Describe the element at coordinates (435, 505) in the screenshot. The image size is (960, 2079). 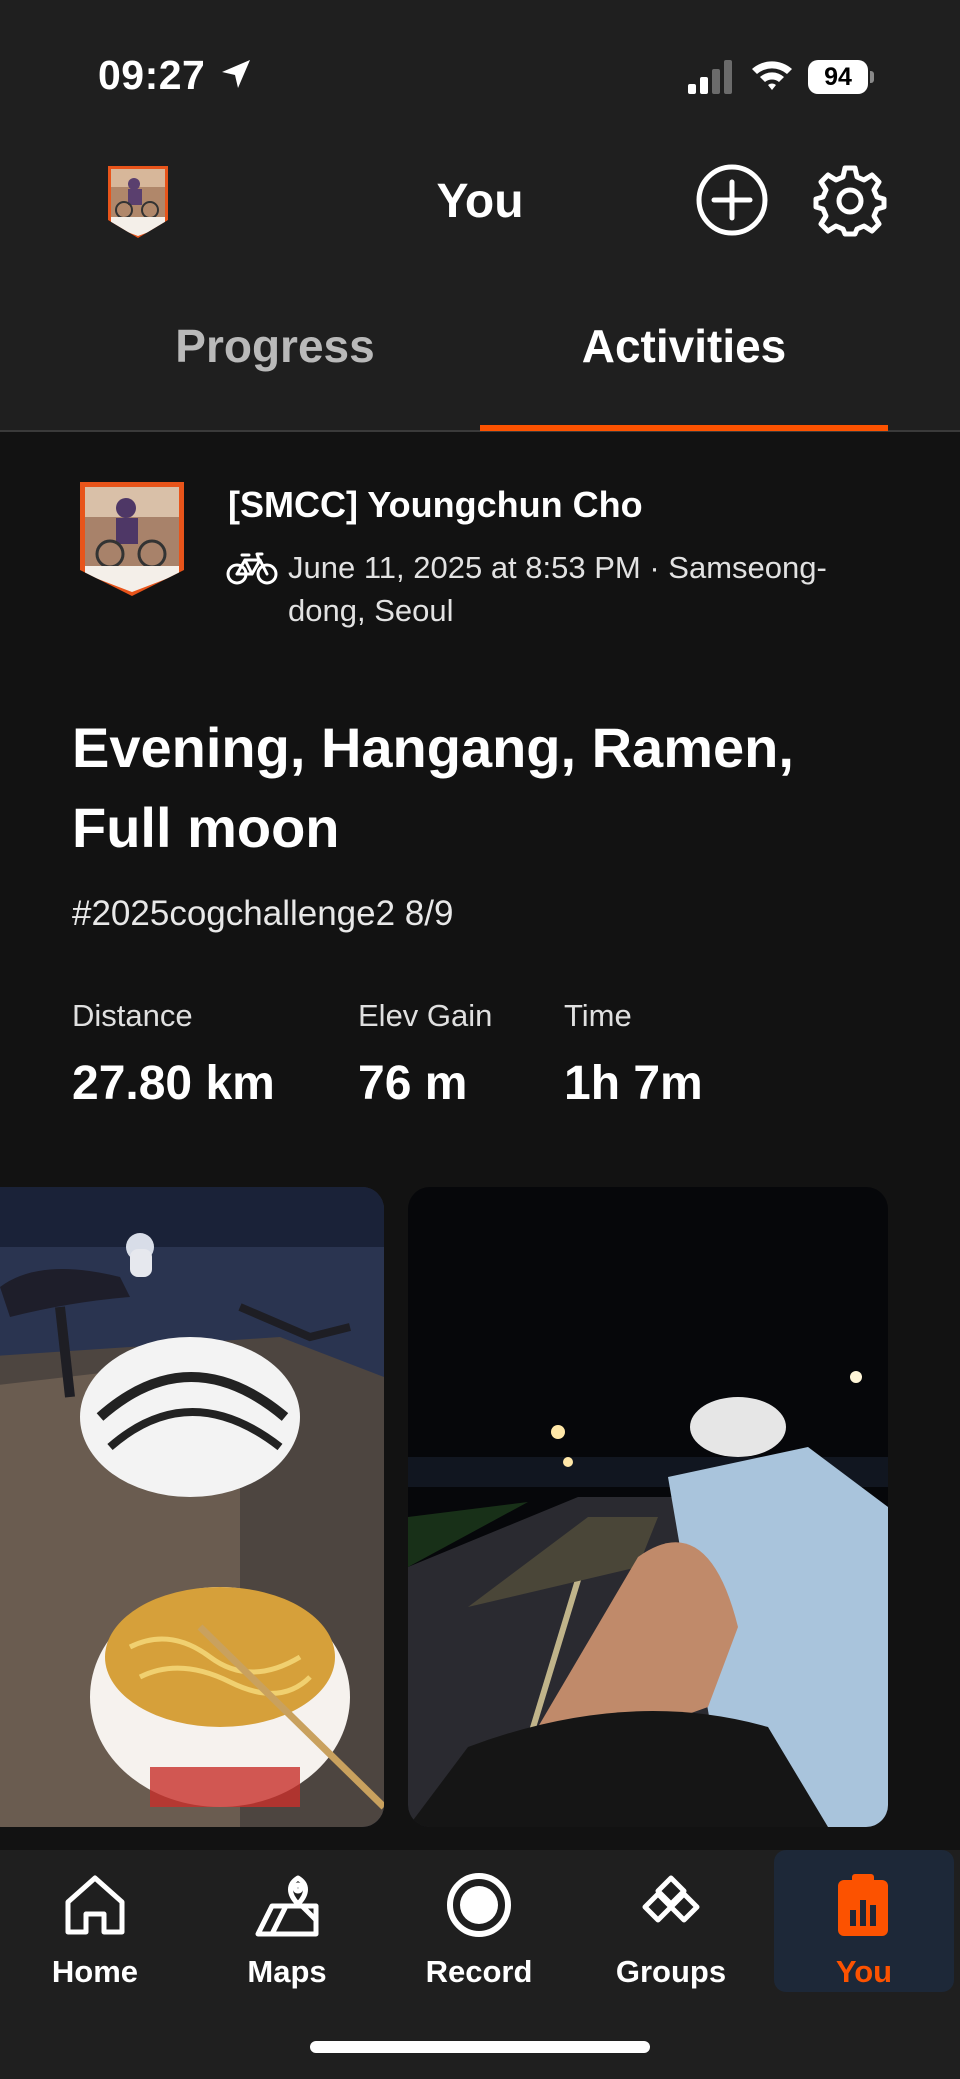
I see `athlete-name: [SMCC] Youngchun Cho` at that location.